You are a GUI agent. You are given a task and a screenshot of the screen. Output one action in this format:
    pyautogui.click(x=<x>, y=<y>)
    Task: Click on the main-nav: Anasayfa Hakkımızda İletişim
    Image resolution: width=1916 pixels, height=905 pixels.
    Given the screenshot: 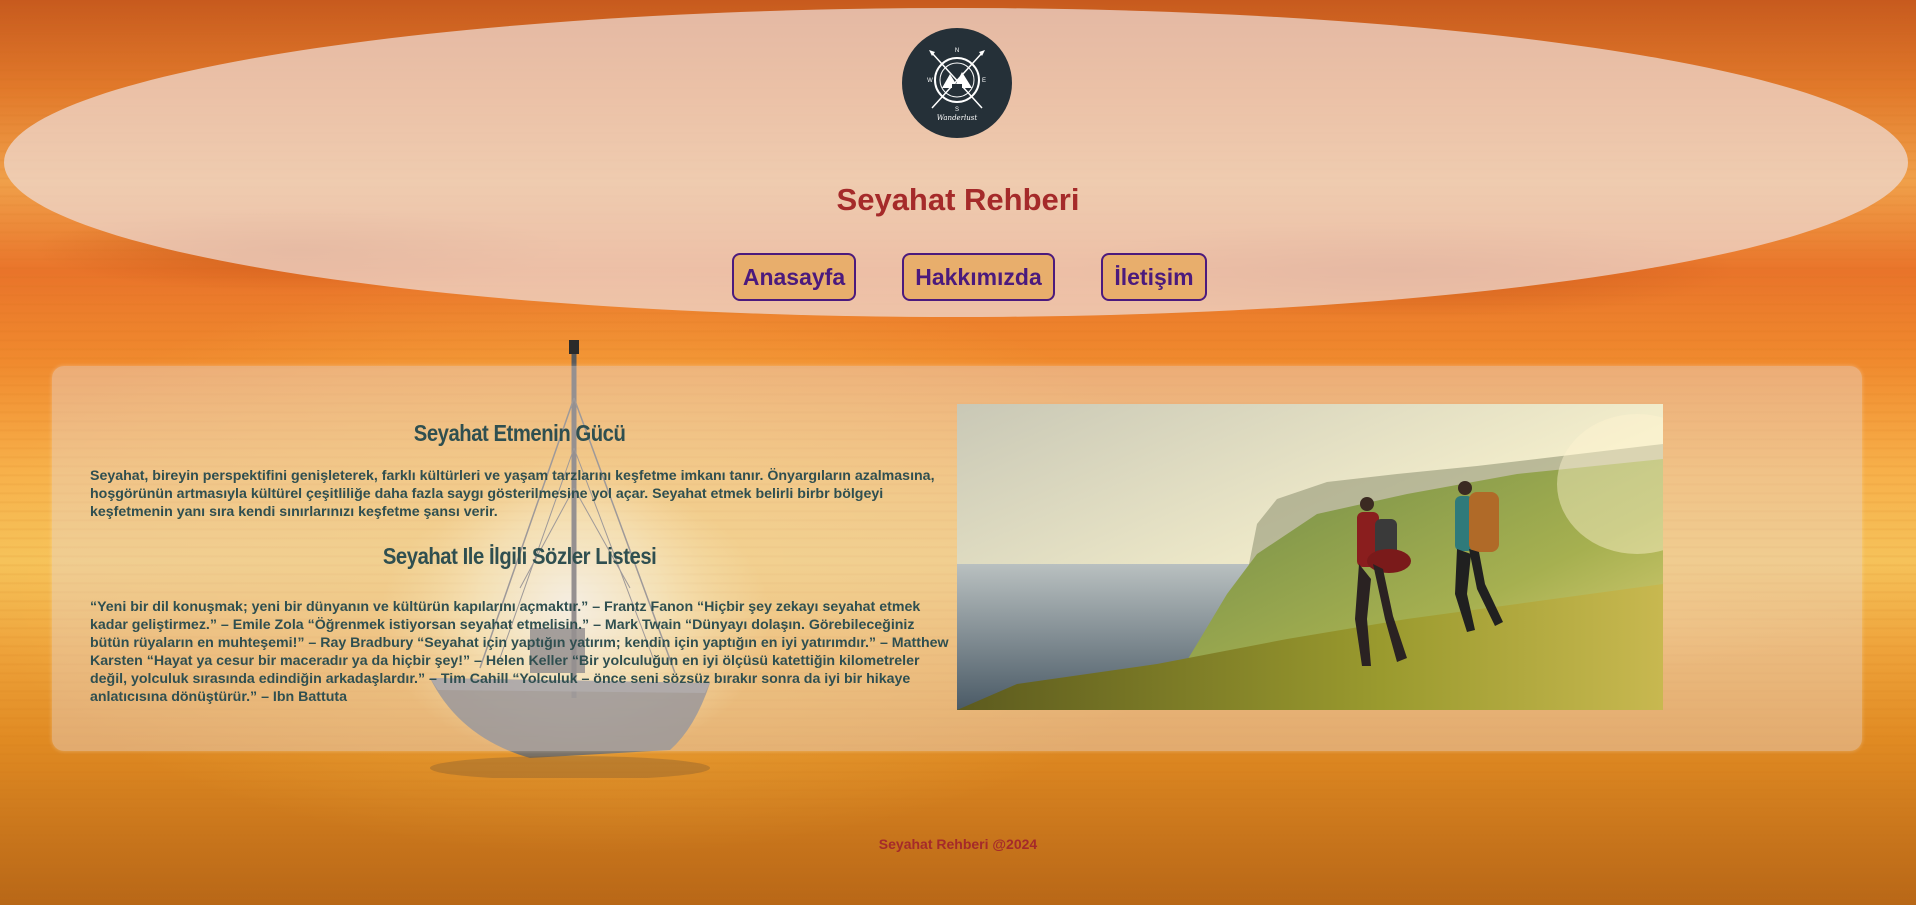 What is the action you would take?
    pyautogui.click(x=958, y=279)
    